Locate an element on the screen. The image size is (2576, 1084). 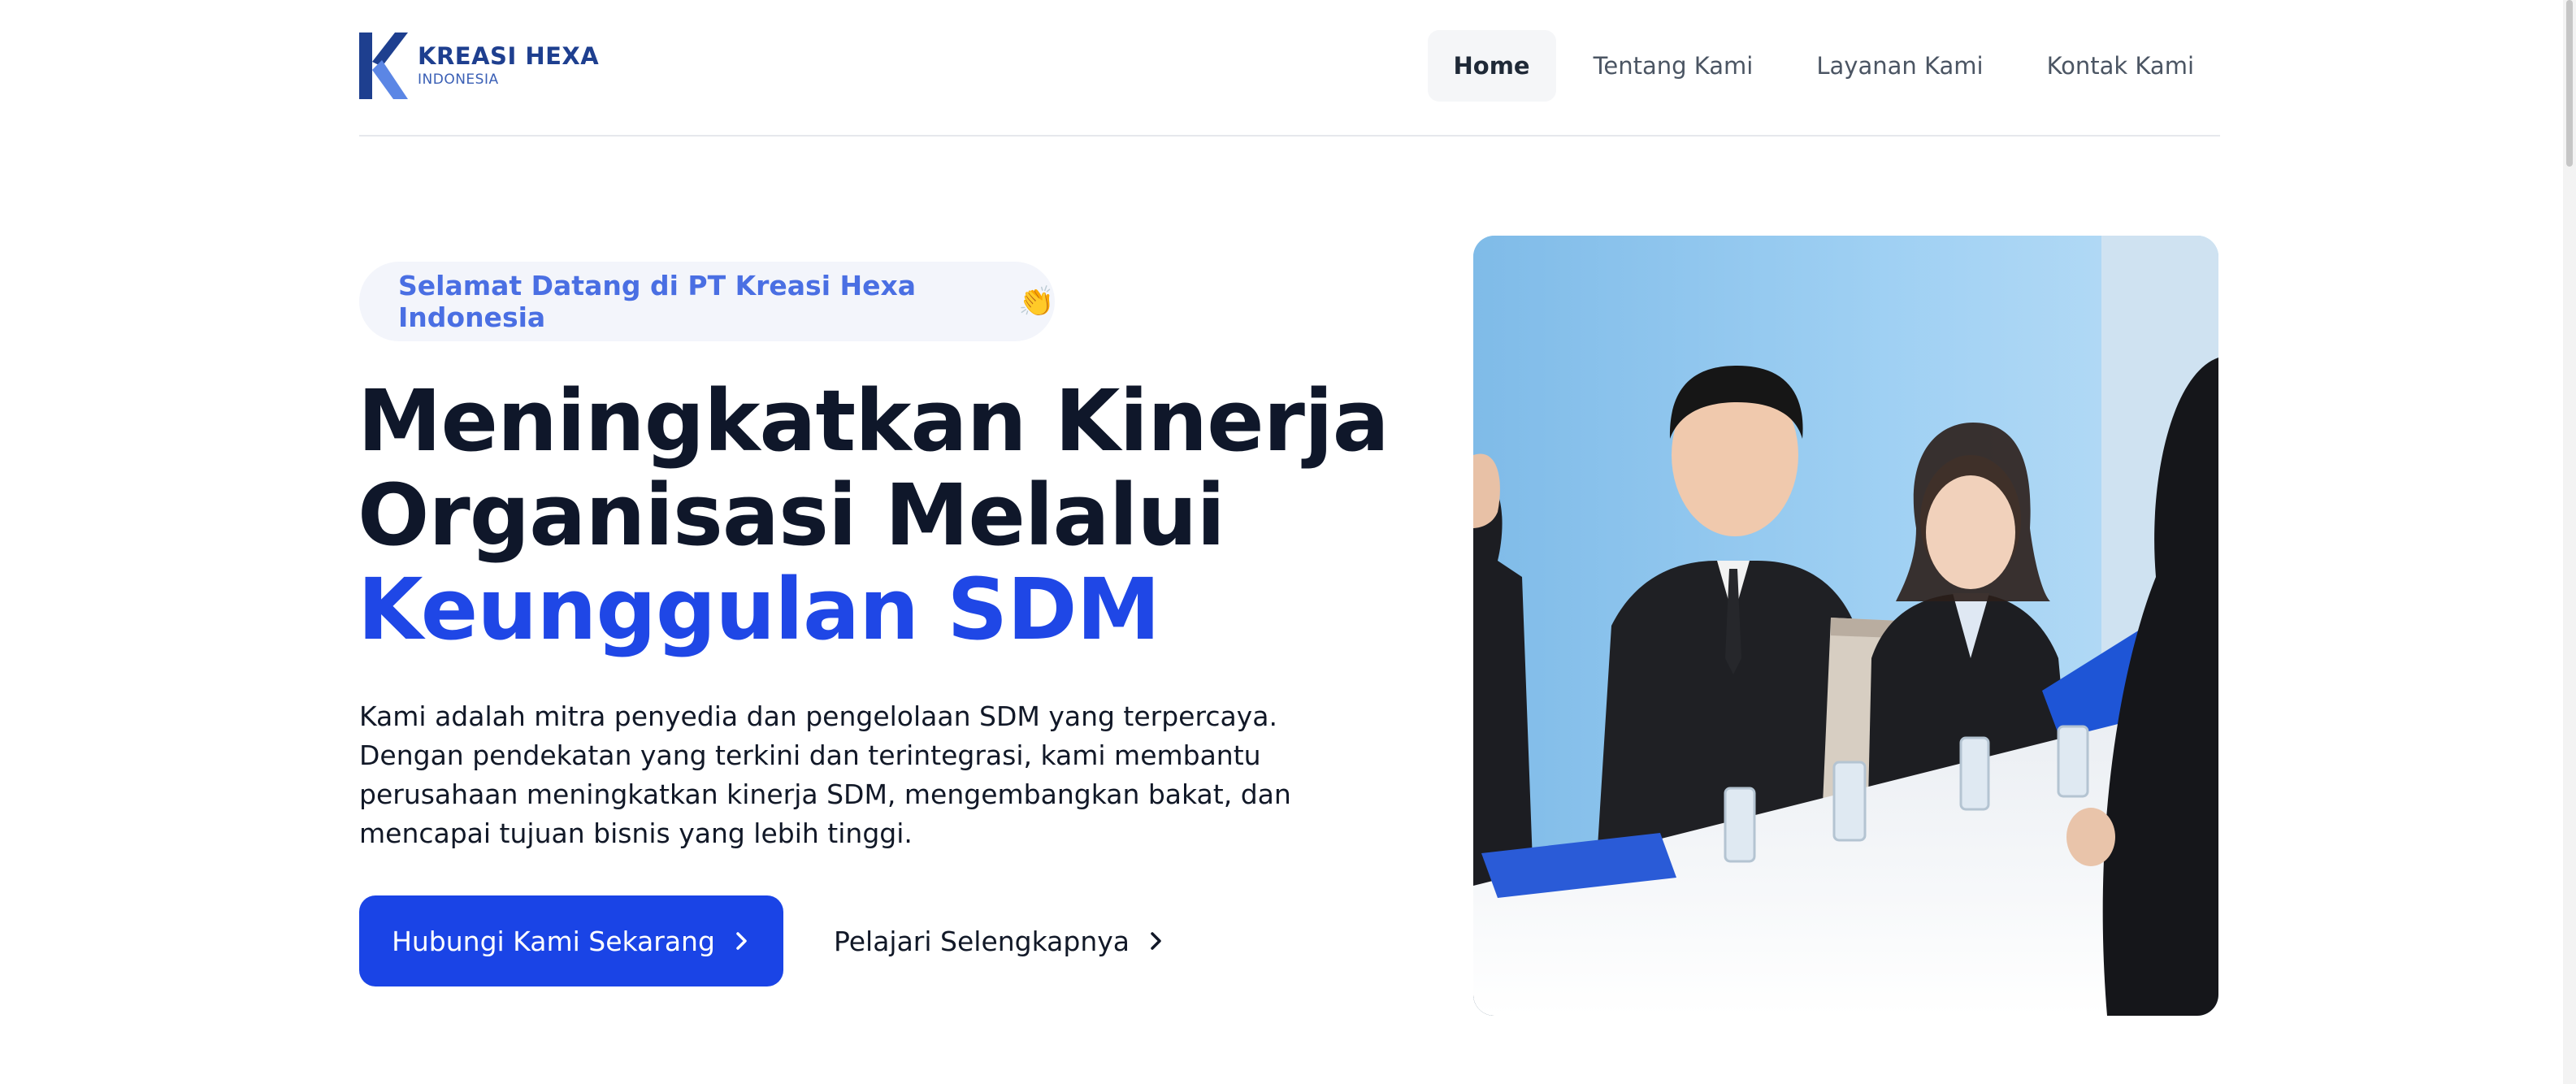
brand-wordmark: KREASI HEXA INDONESIA is located at coordinates (509, 65).